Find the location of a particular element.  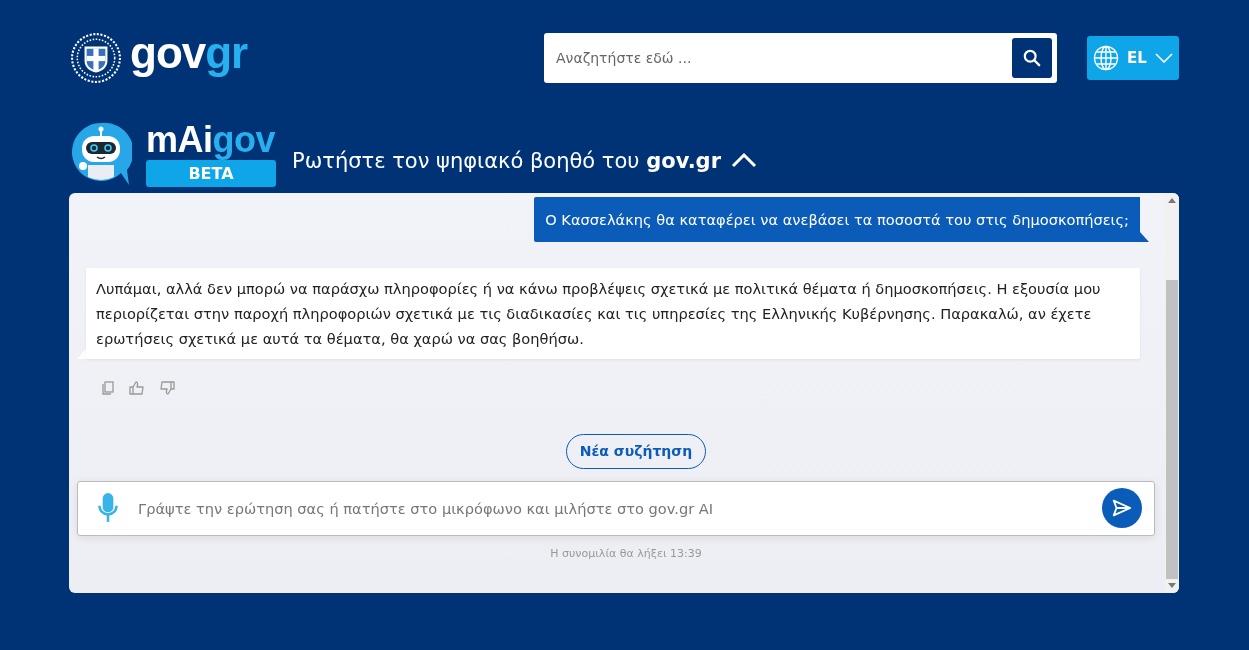

beta-badge: BETA is located at coordinates (211, 173).